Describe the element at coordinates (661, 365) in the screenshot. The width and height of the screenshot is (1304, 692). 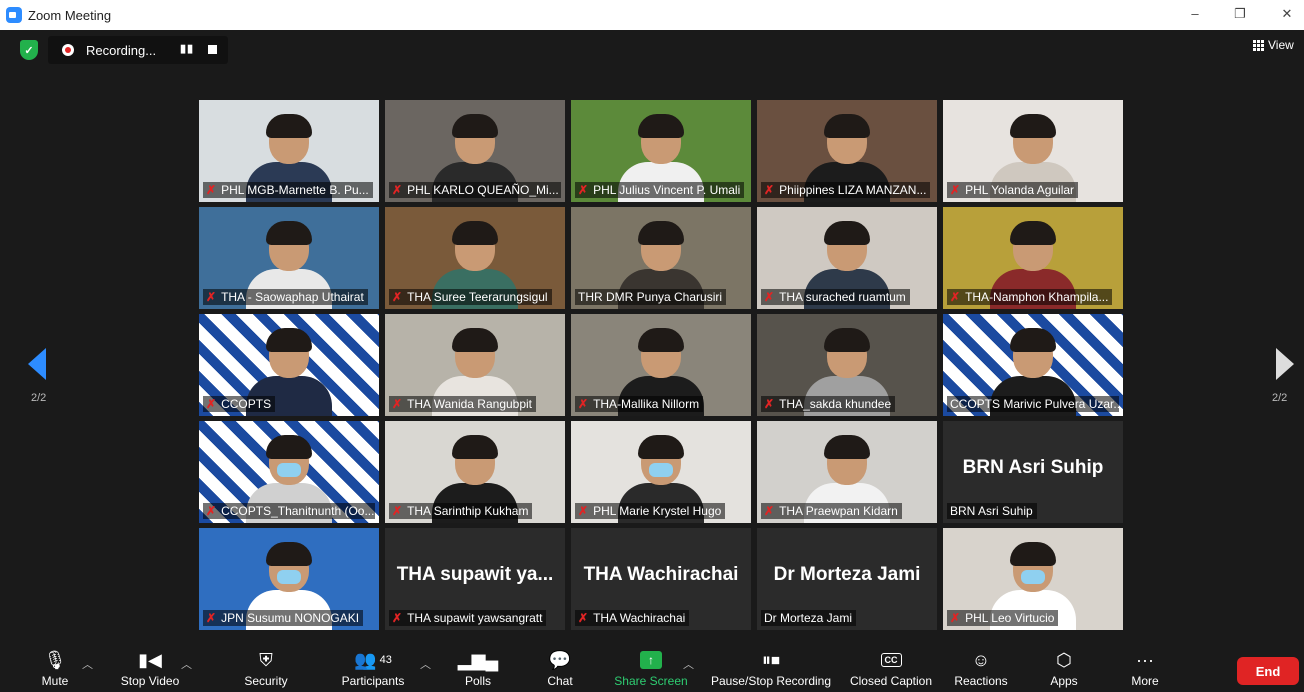
I see `participant-tile: ✗ THA-Mallika Nillorm` at that location.